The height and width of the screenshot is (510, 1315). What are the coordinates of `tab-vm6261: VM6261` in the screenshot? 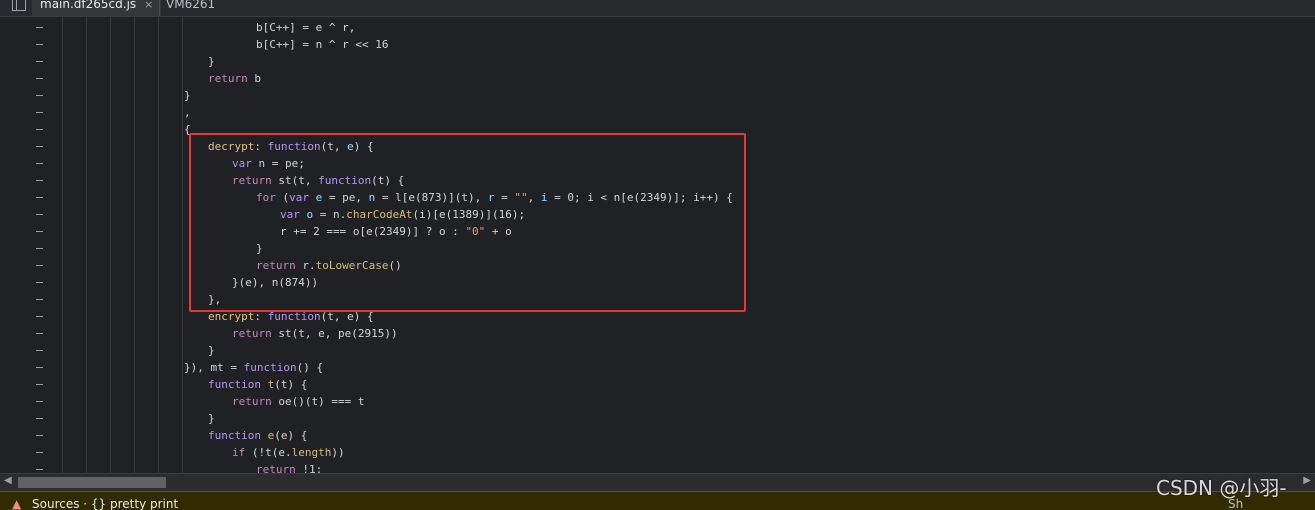 It's located at (190, 8).